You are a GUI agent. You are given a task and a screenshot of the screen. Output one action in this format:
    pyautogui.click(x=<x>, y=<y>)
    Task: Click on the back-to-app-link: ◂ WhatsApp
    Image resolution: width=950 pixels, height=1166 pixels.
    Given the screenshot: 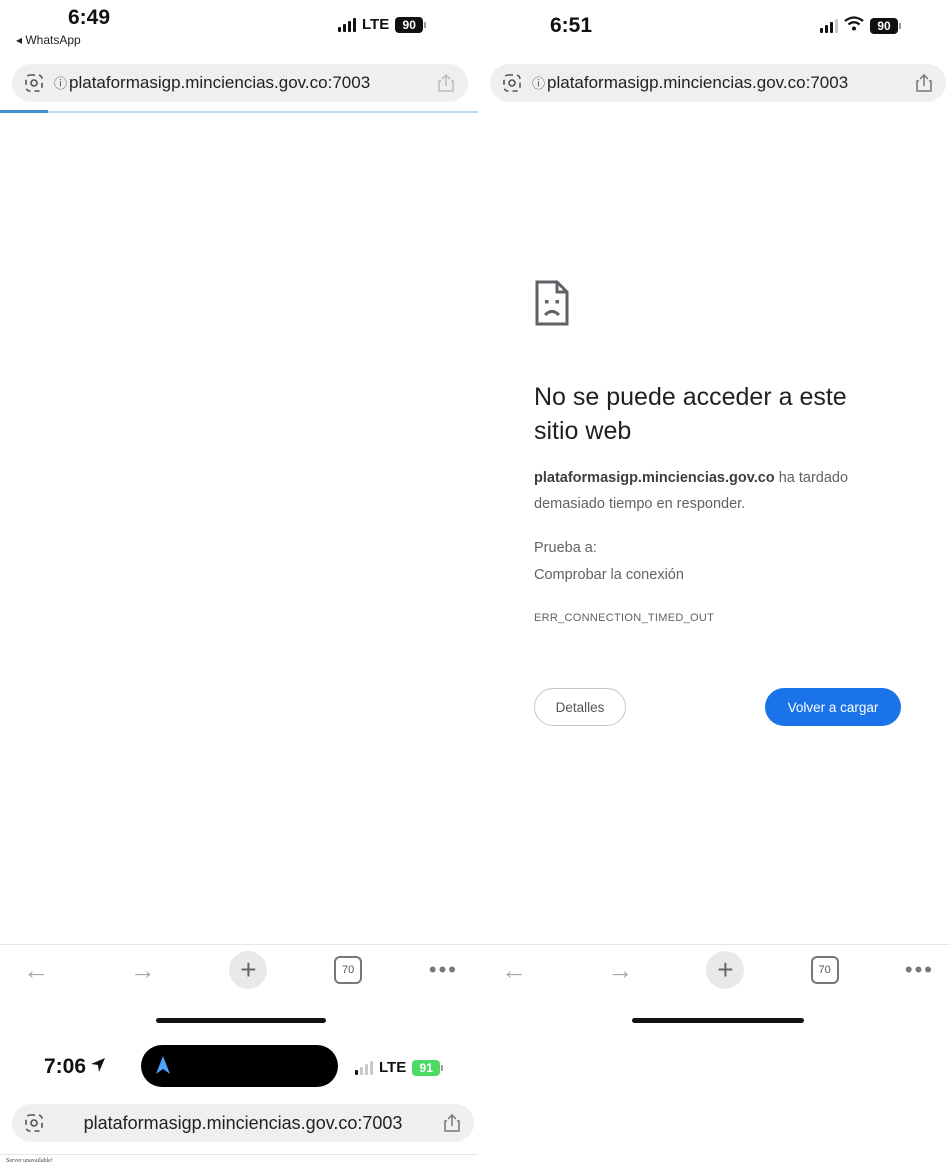 What is the action you would take?
    pyautogui.click(x=48, y=40)
    